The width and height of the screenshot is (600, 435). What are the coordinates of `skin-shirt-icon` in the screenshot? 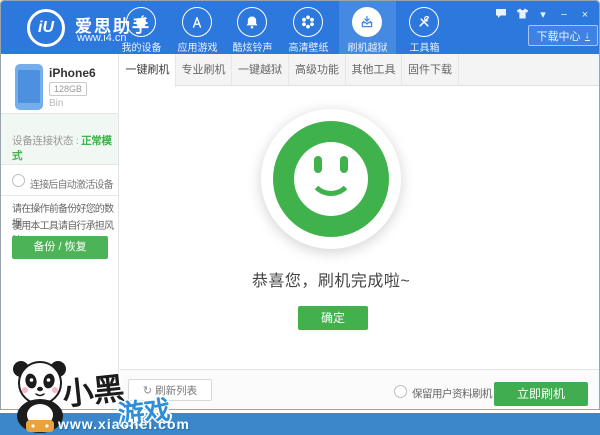 It's located at (522, 15).